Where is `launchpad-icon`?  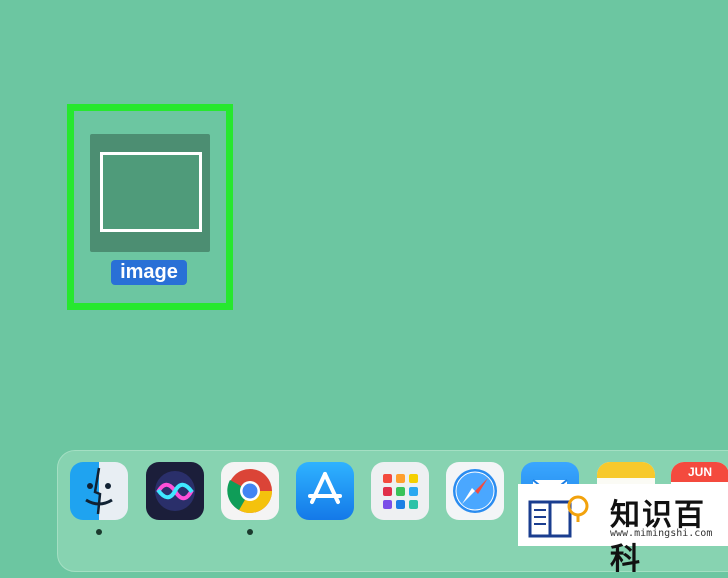
launchpad-icon is located at coordinates (400, 491).